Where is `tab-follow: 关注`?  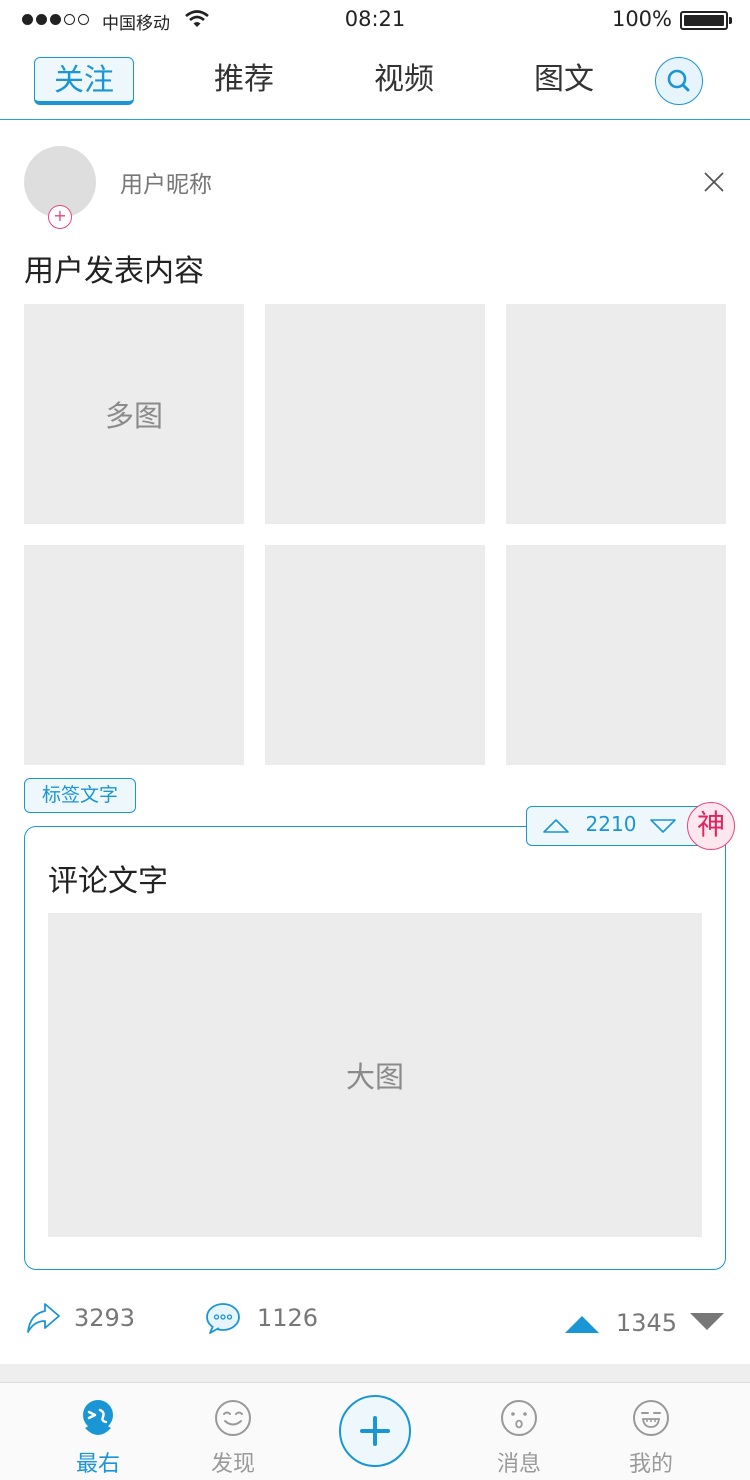
tab-follow: 关注 is located at coordinates (84, 81).